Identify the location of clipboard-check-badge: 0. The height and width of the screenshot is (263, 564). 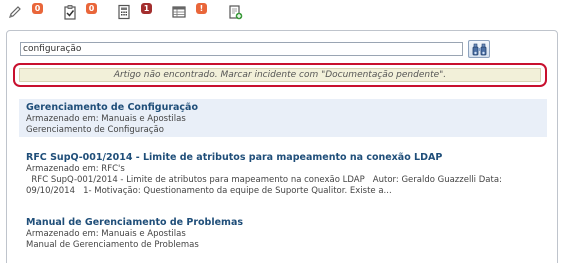
(91, 8).